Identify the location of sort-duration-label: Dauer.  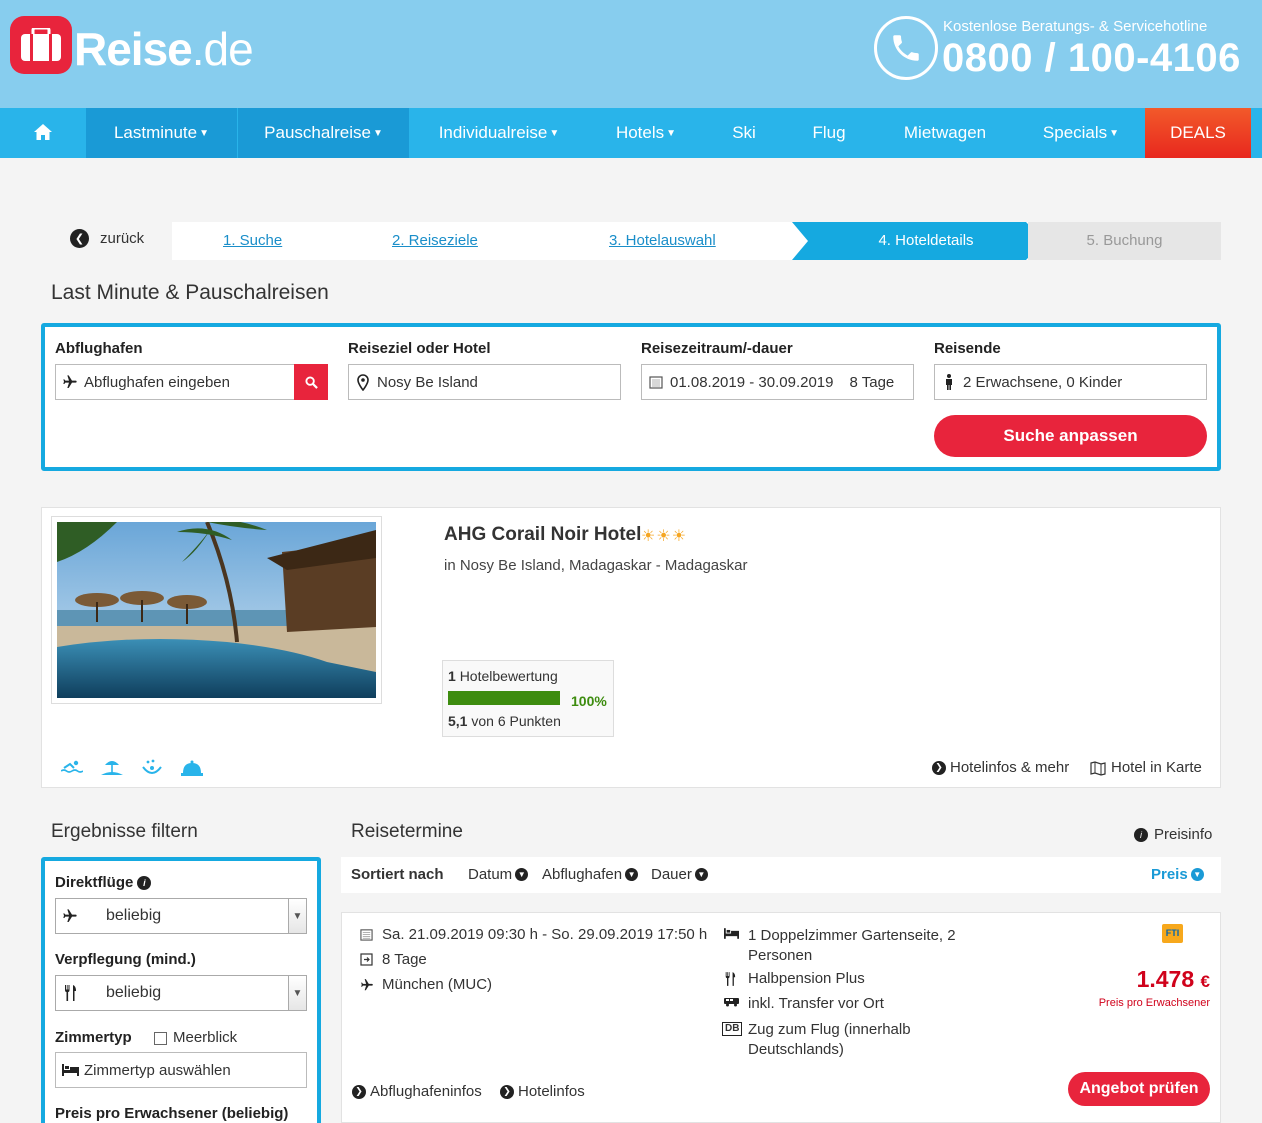
(671, 874).